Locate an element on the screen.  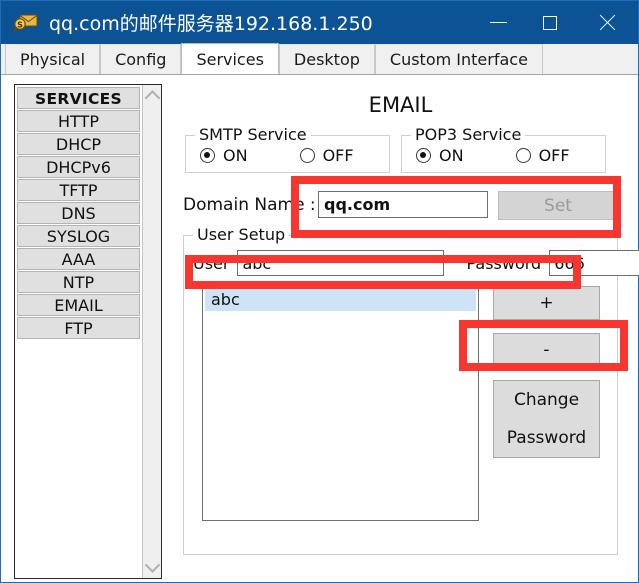
pop3-service-group: POP3 Service ON OFF is located at coordinates (503, 149).